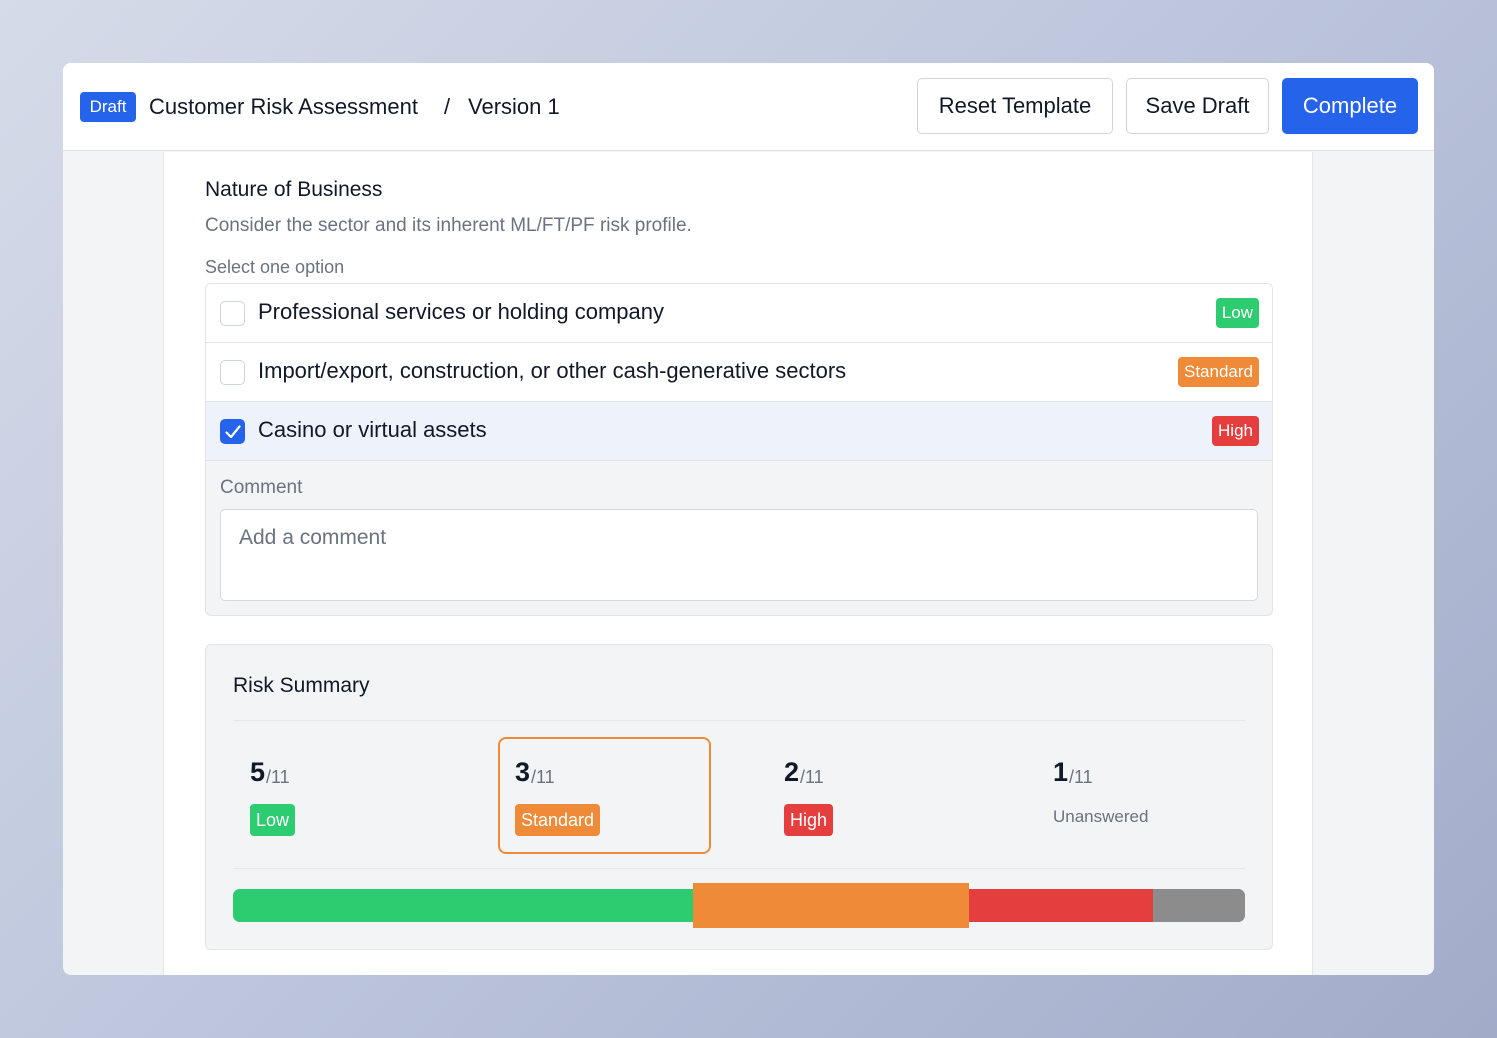 This screenshot has height=1038, width=1497. What do you see at coordinates (258, 772) in the screenshot?
I see `stat-count: 5` at bounding box center [258, 772].